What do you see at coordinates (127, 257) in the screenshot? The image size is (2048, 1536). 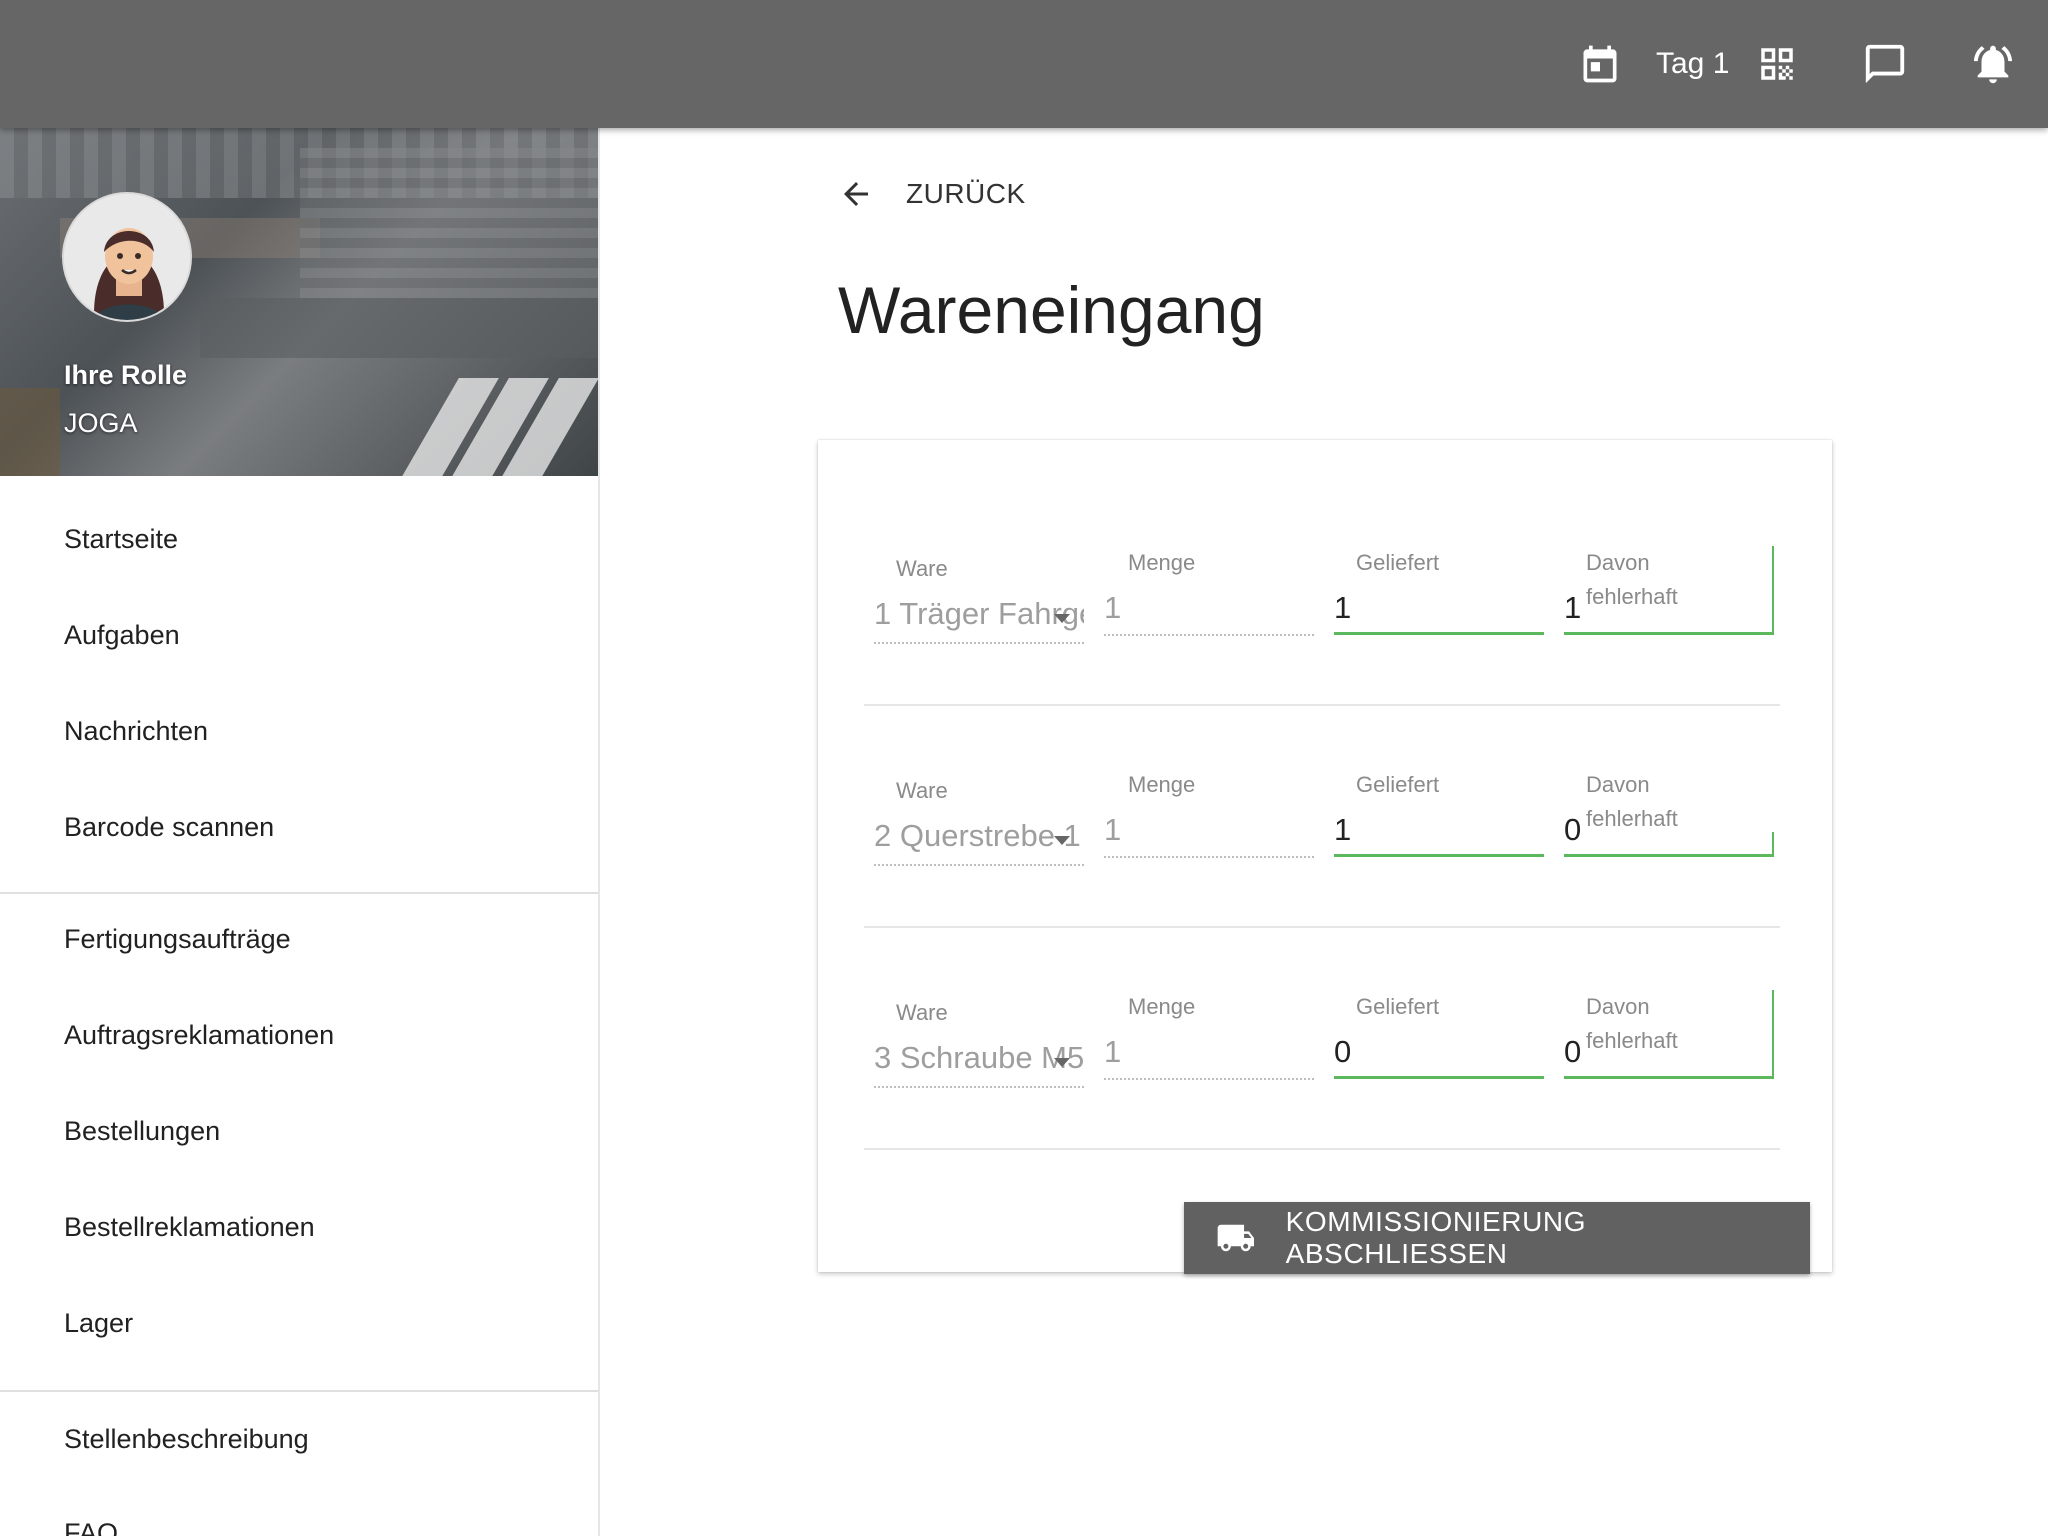 I see `user-avatar` at bounding box center [127, 257].